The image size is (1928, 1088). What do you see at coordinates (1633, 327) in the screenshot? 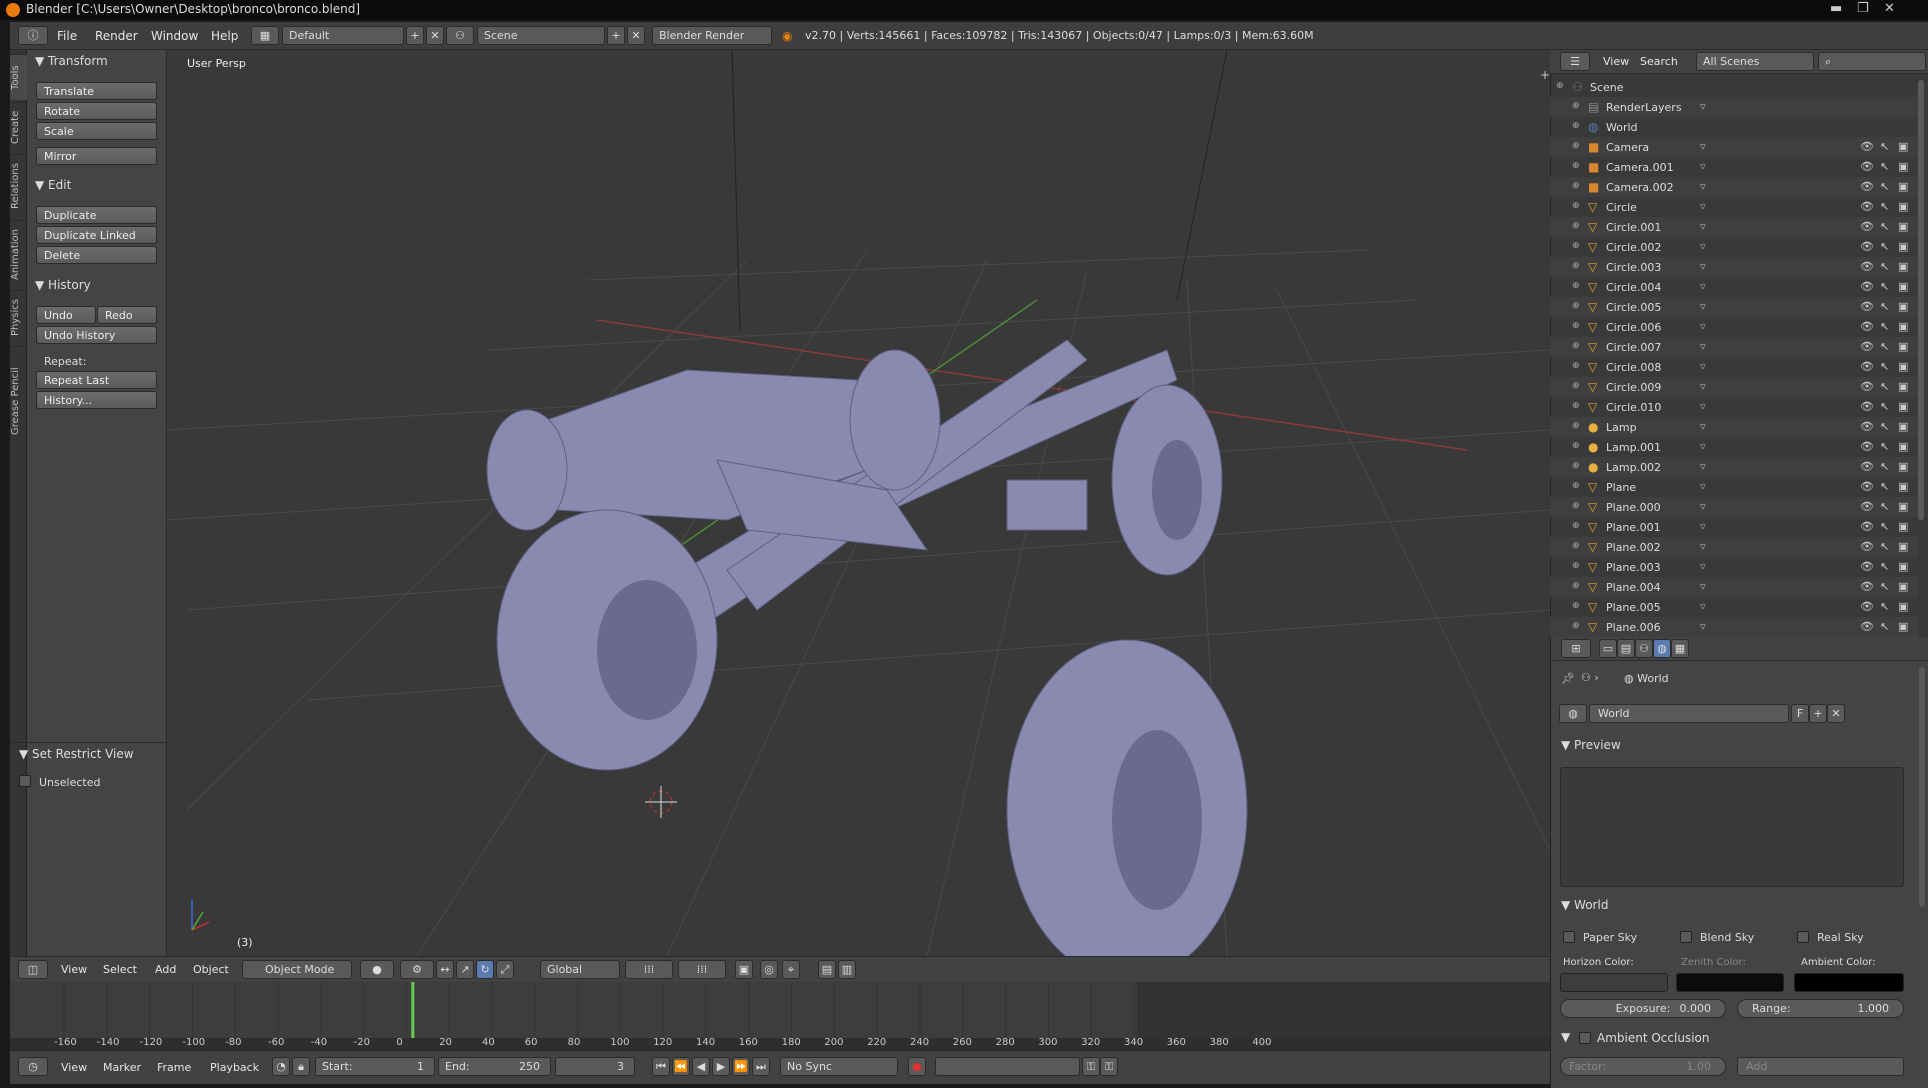
I see `outliner-row-name: Circle.006` at bounding box center [1633, 327].